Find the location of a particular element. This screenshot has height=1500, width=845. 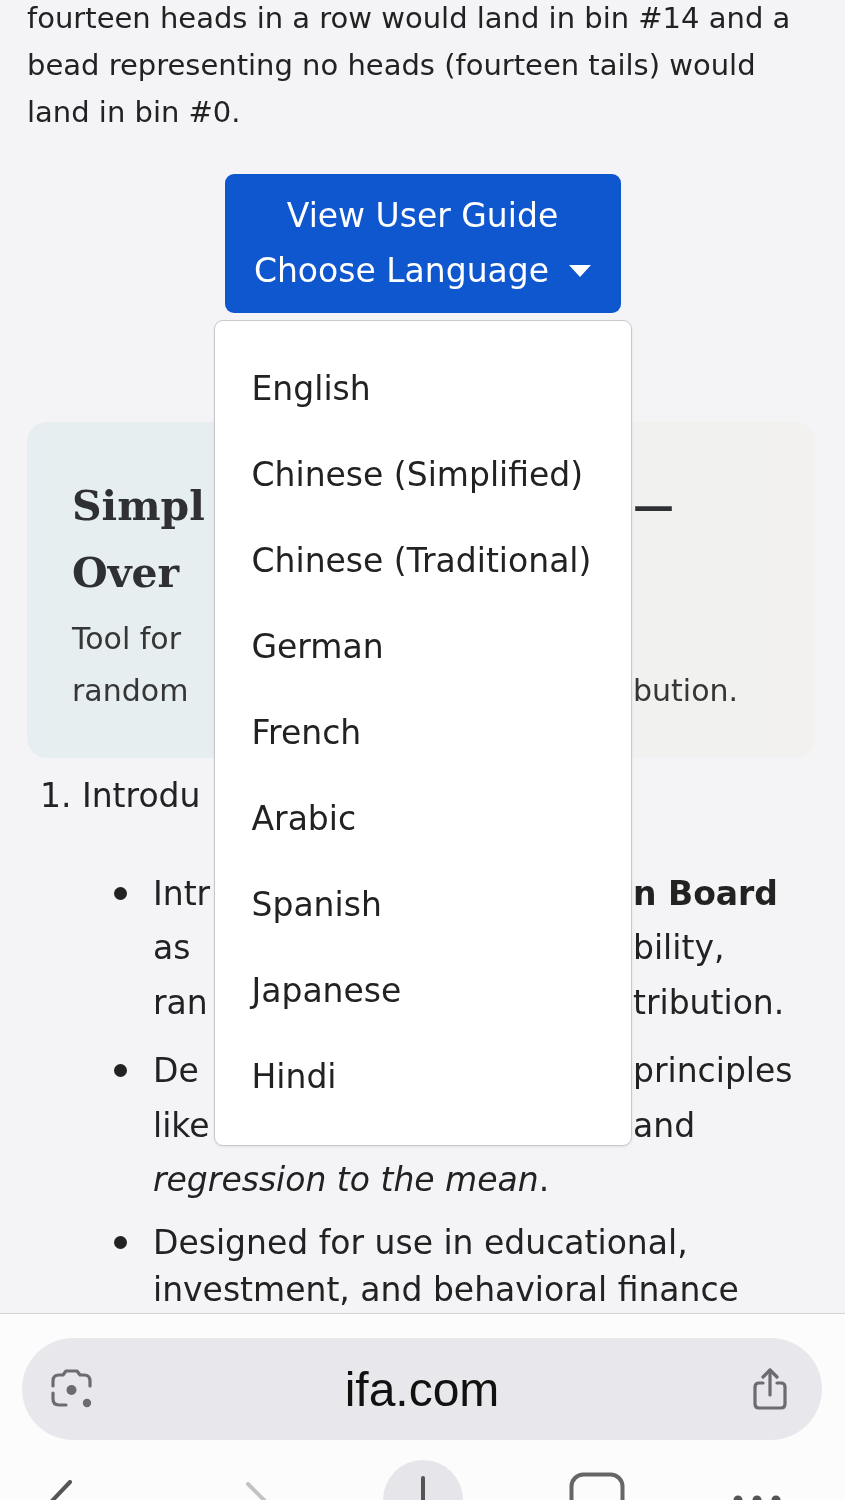

dropdown-button: View User Guide Choose Language is located at coordinates (422, 243).